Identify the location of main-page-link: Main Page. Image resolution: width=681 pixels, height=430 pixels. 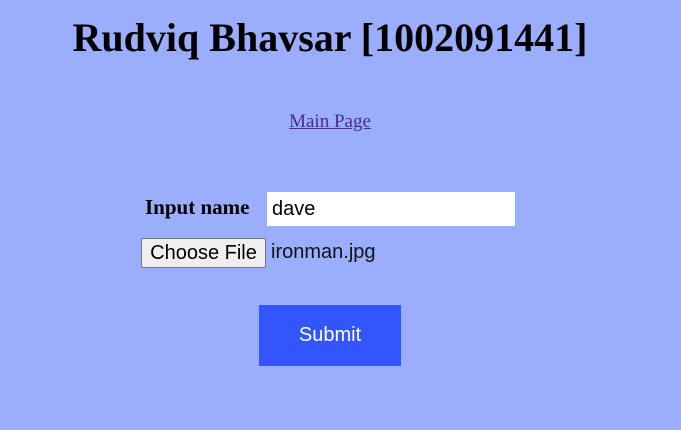
(330, 121).